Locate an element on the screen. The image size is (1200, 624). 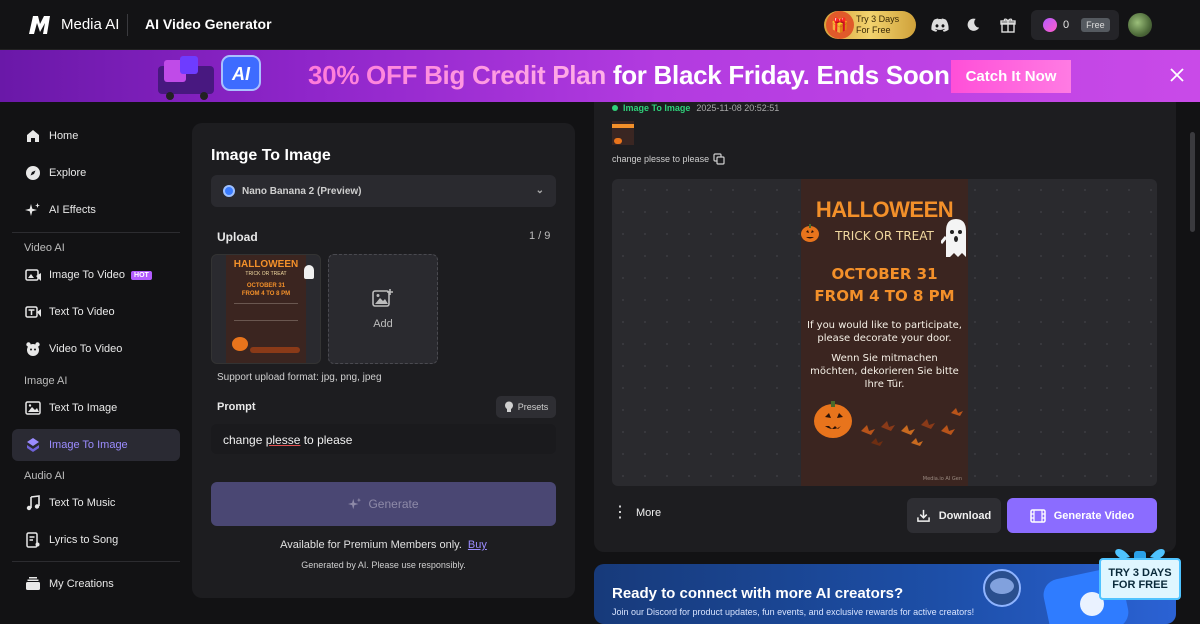
sparkle-icon is located at coordinates (33, 210).